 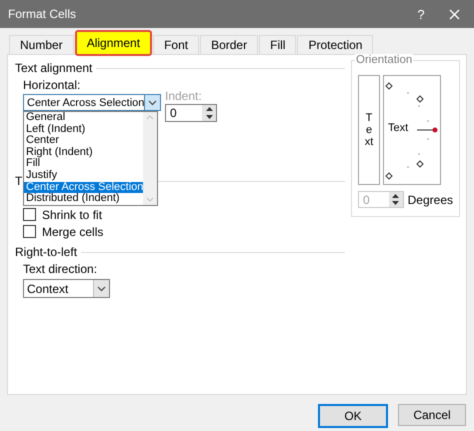 What do you see at coordinates (84, 164) in the screenshot?
I see `dropdown-option: Fill` at bounding box center [84, 164].